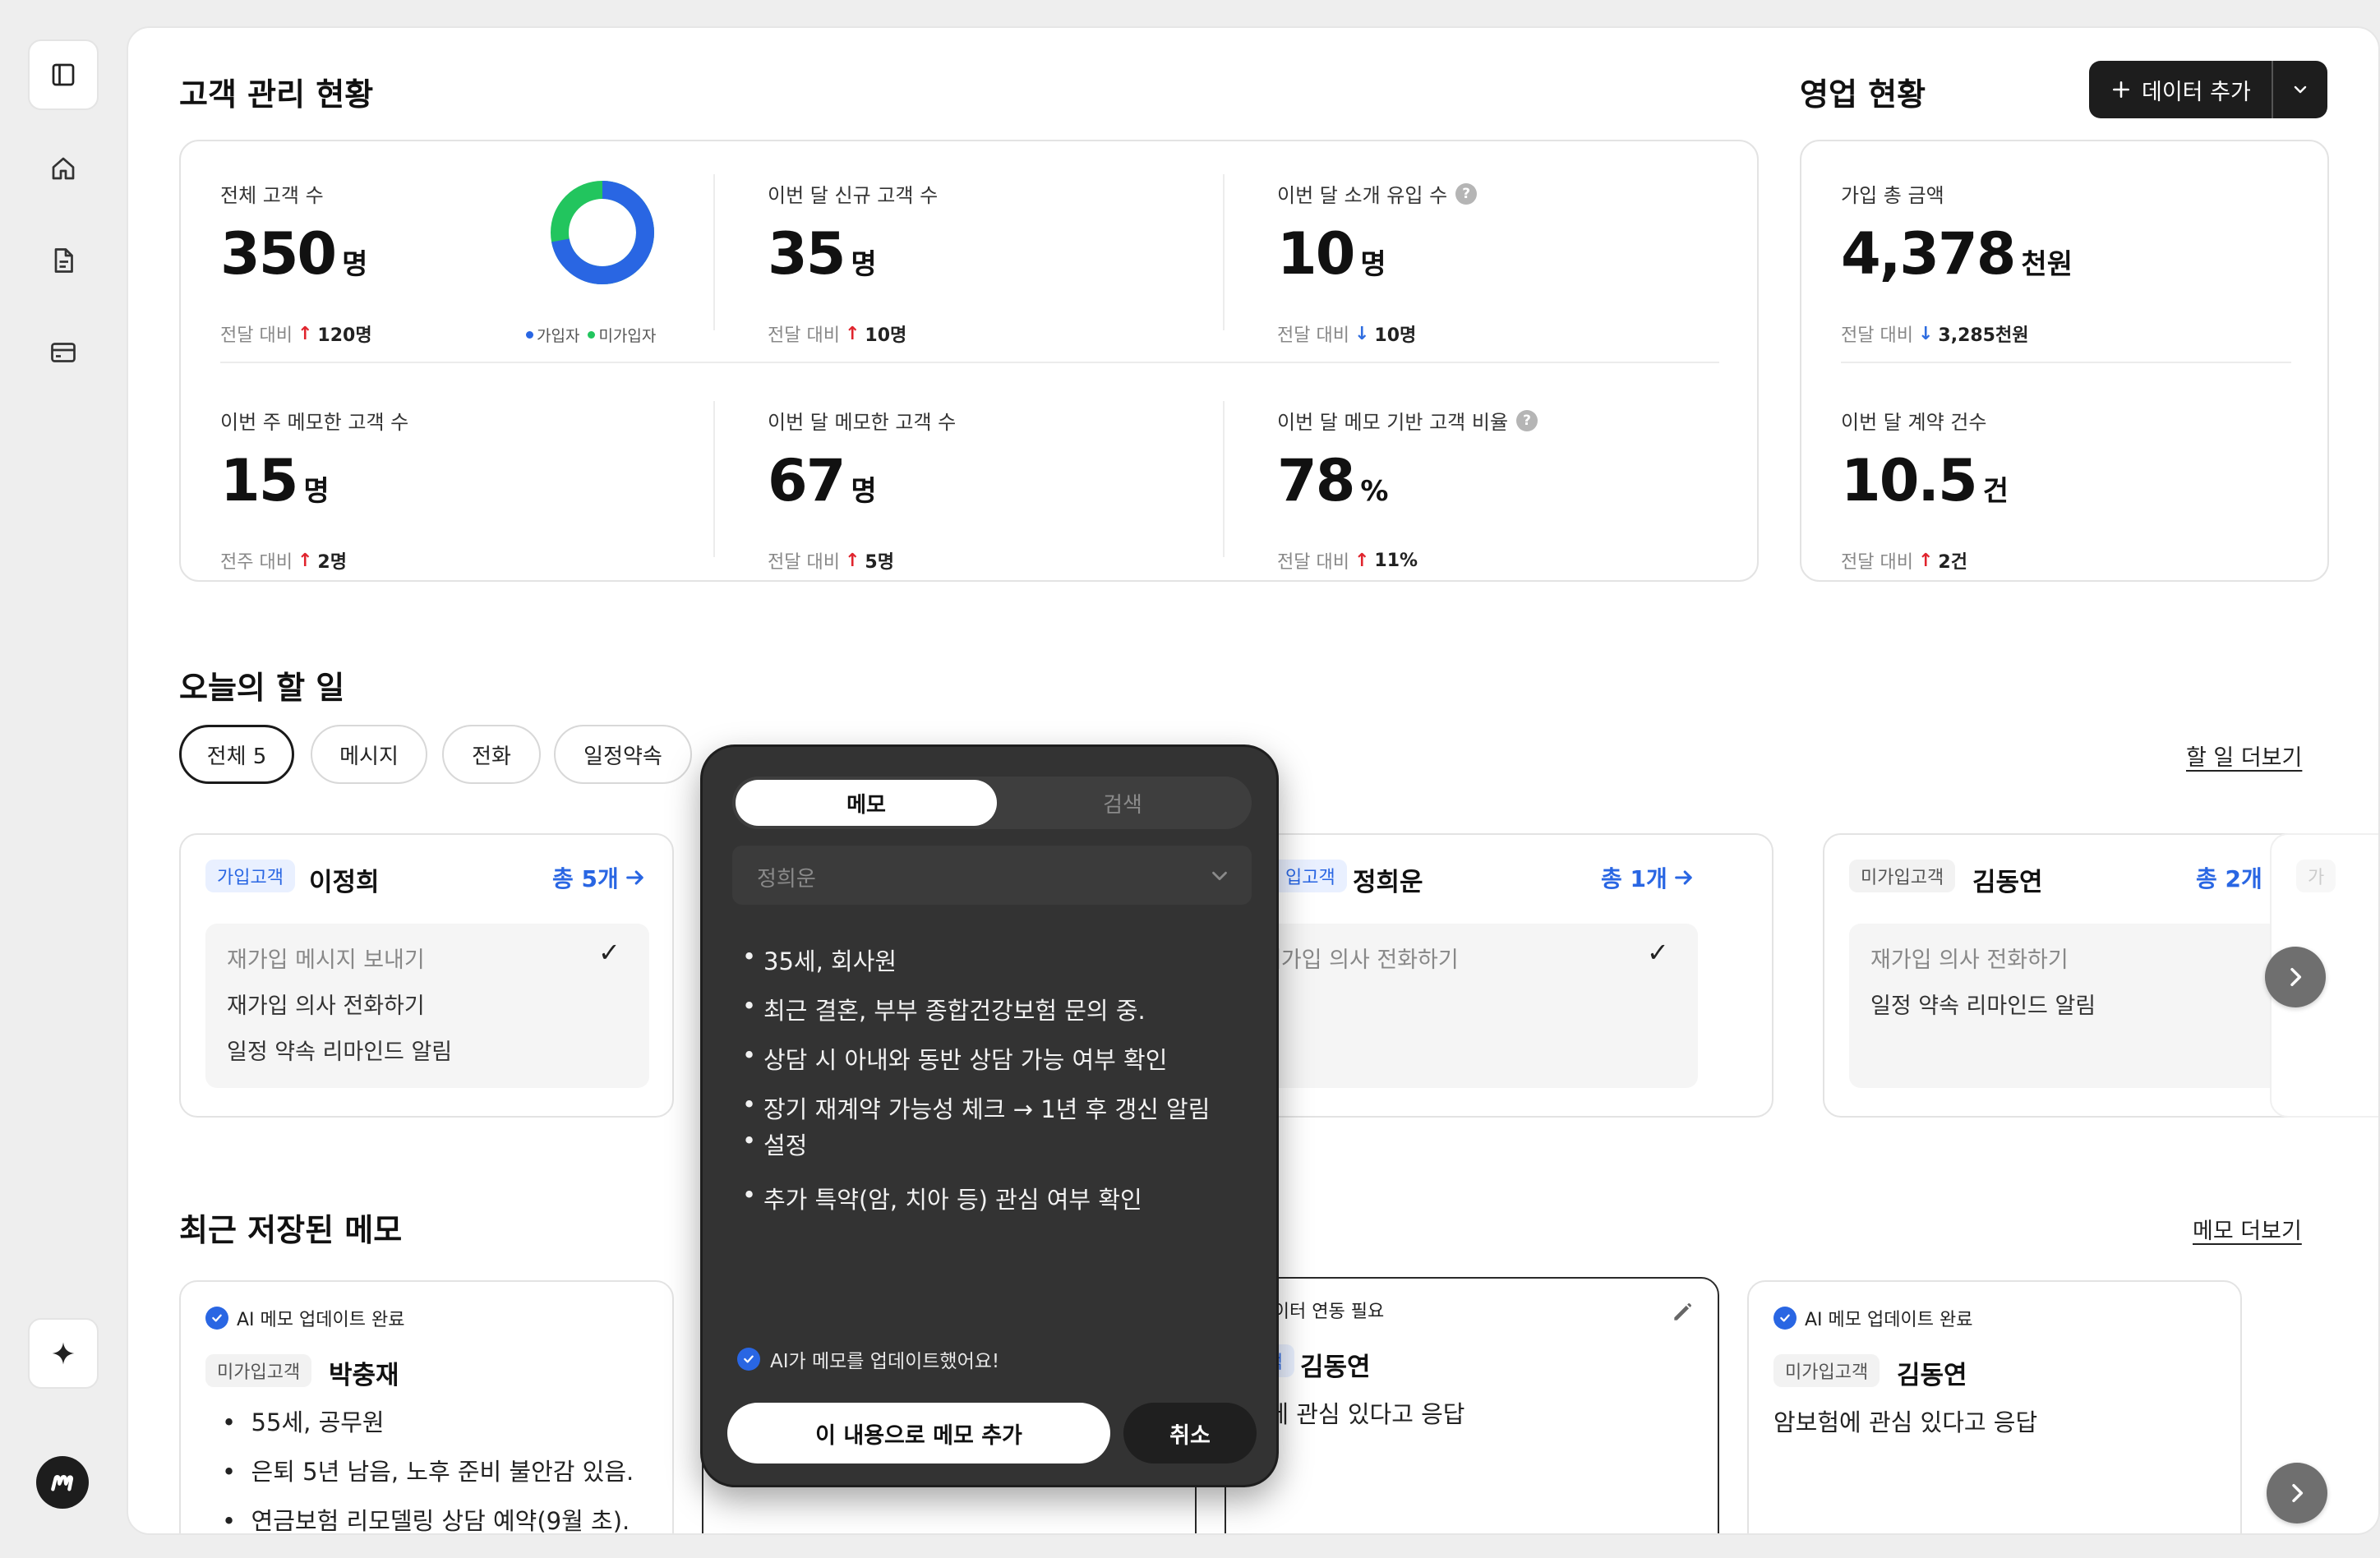 The height and width of the screenshot is (1558, 2380). What do you see at coordinates (491, 754) in the screenshot?
I see `filter-chip-call: 전화` at bounding box center [491, 754].